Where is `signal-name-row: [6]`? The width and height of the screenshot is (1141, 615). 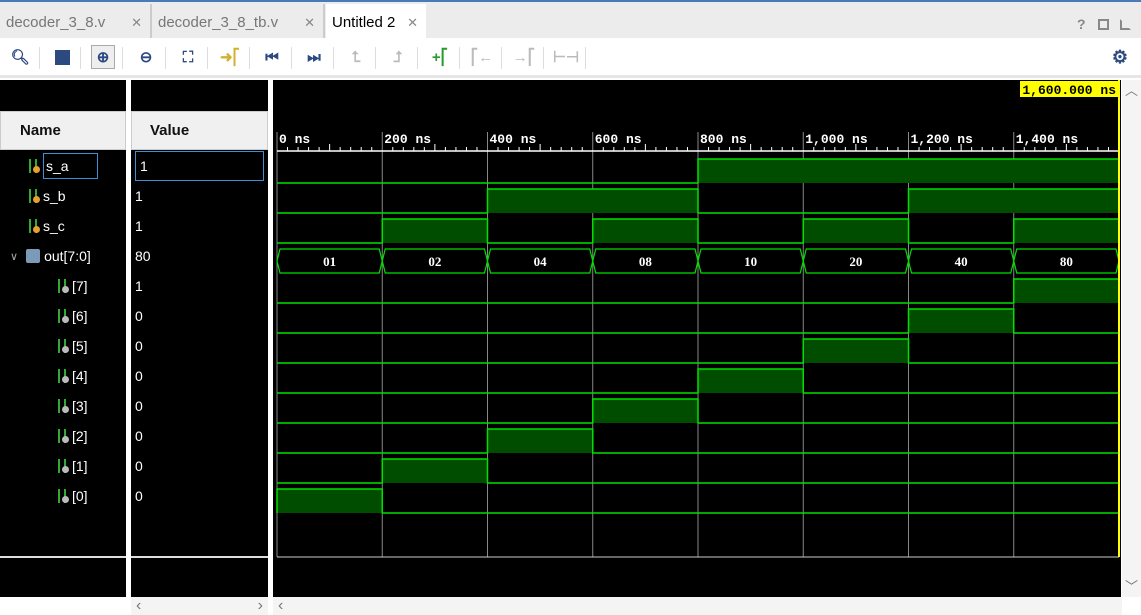
signal-name-row: [6] is located at coordinates (73, 316).